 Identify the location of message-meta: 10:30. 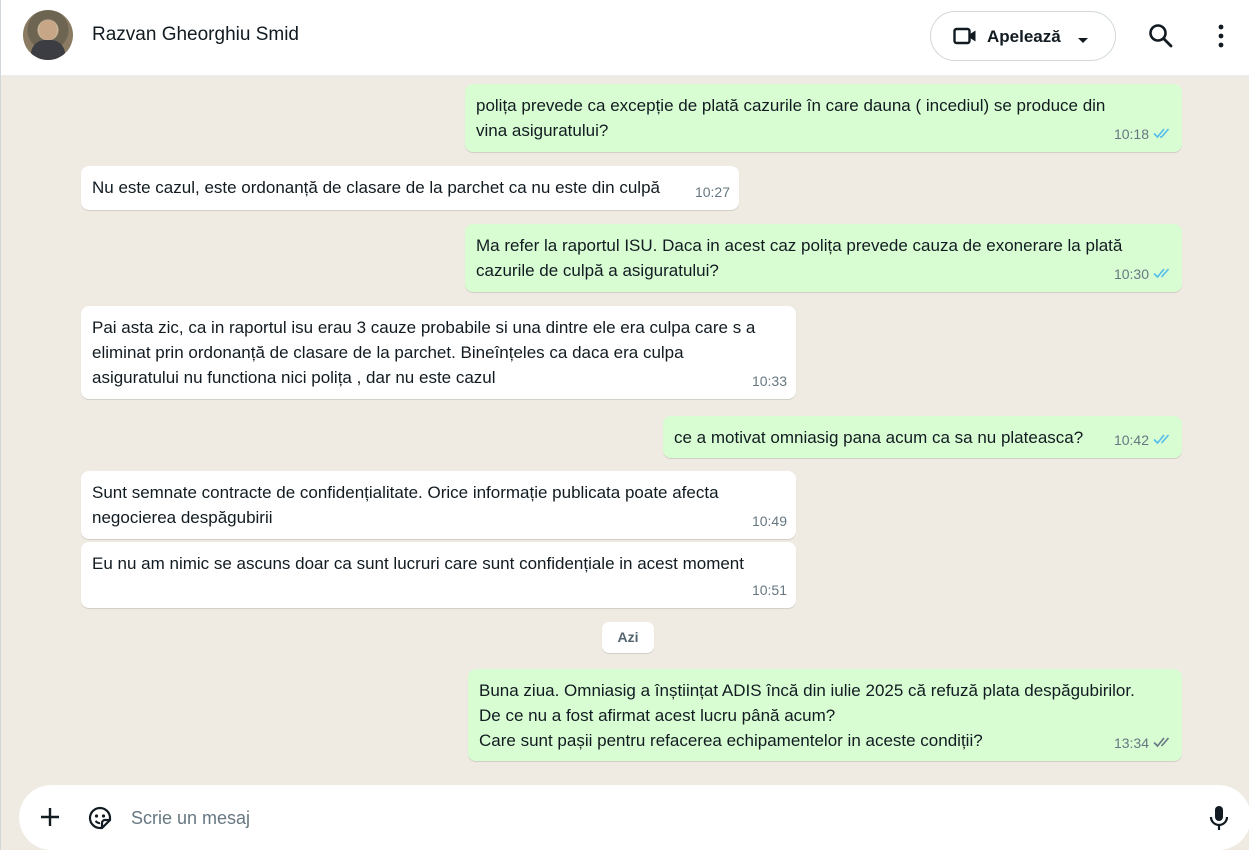
(1143, 274).